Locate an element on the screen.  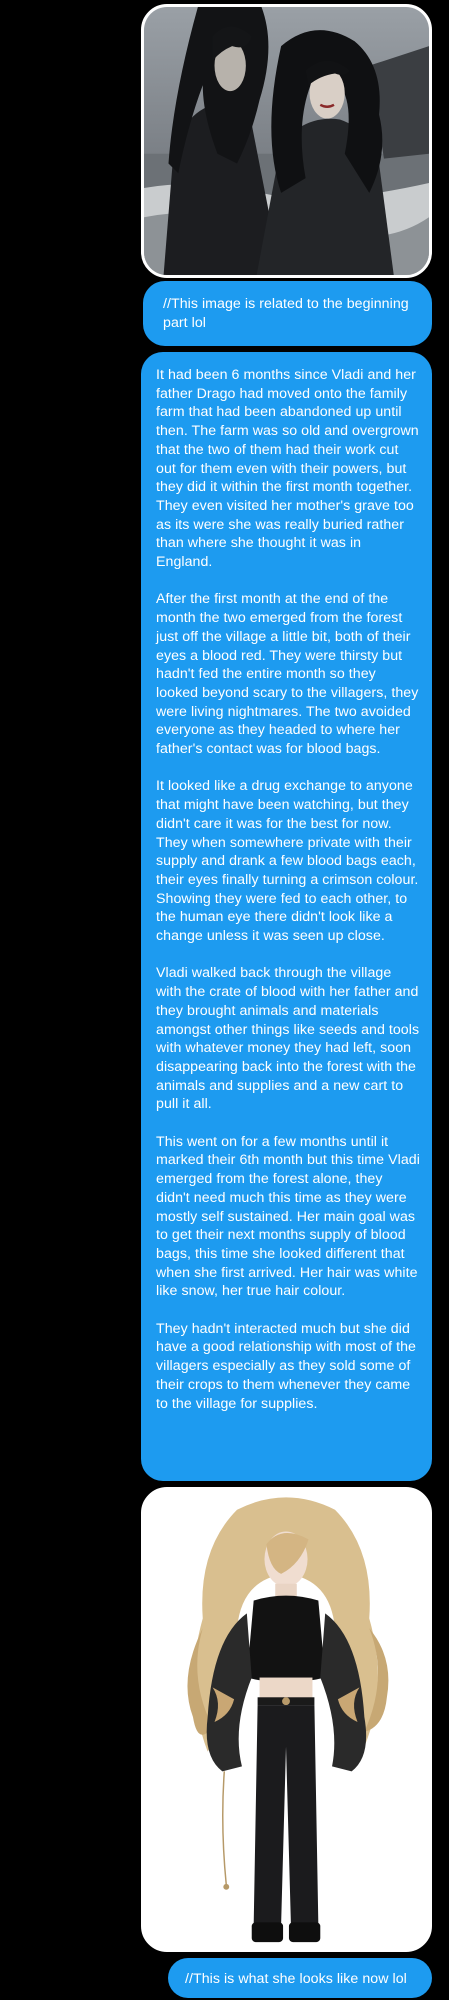
caption-text: //This is what she looks like now lol is located at coordinates (296, 1979).